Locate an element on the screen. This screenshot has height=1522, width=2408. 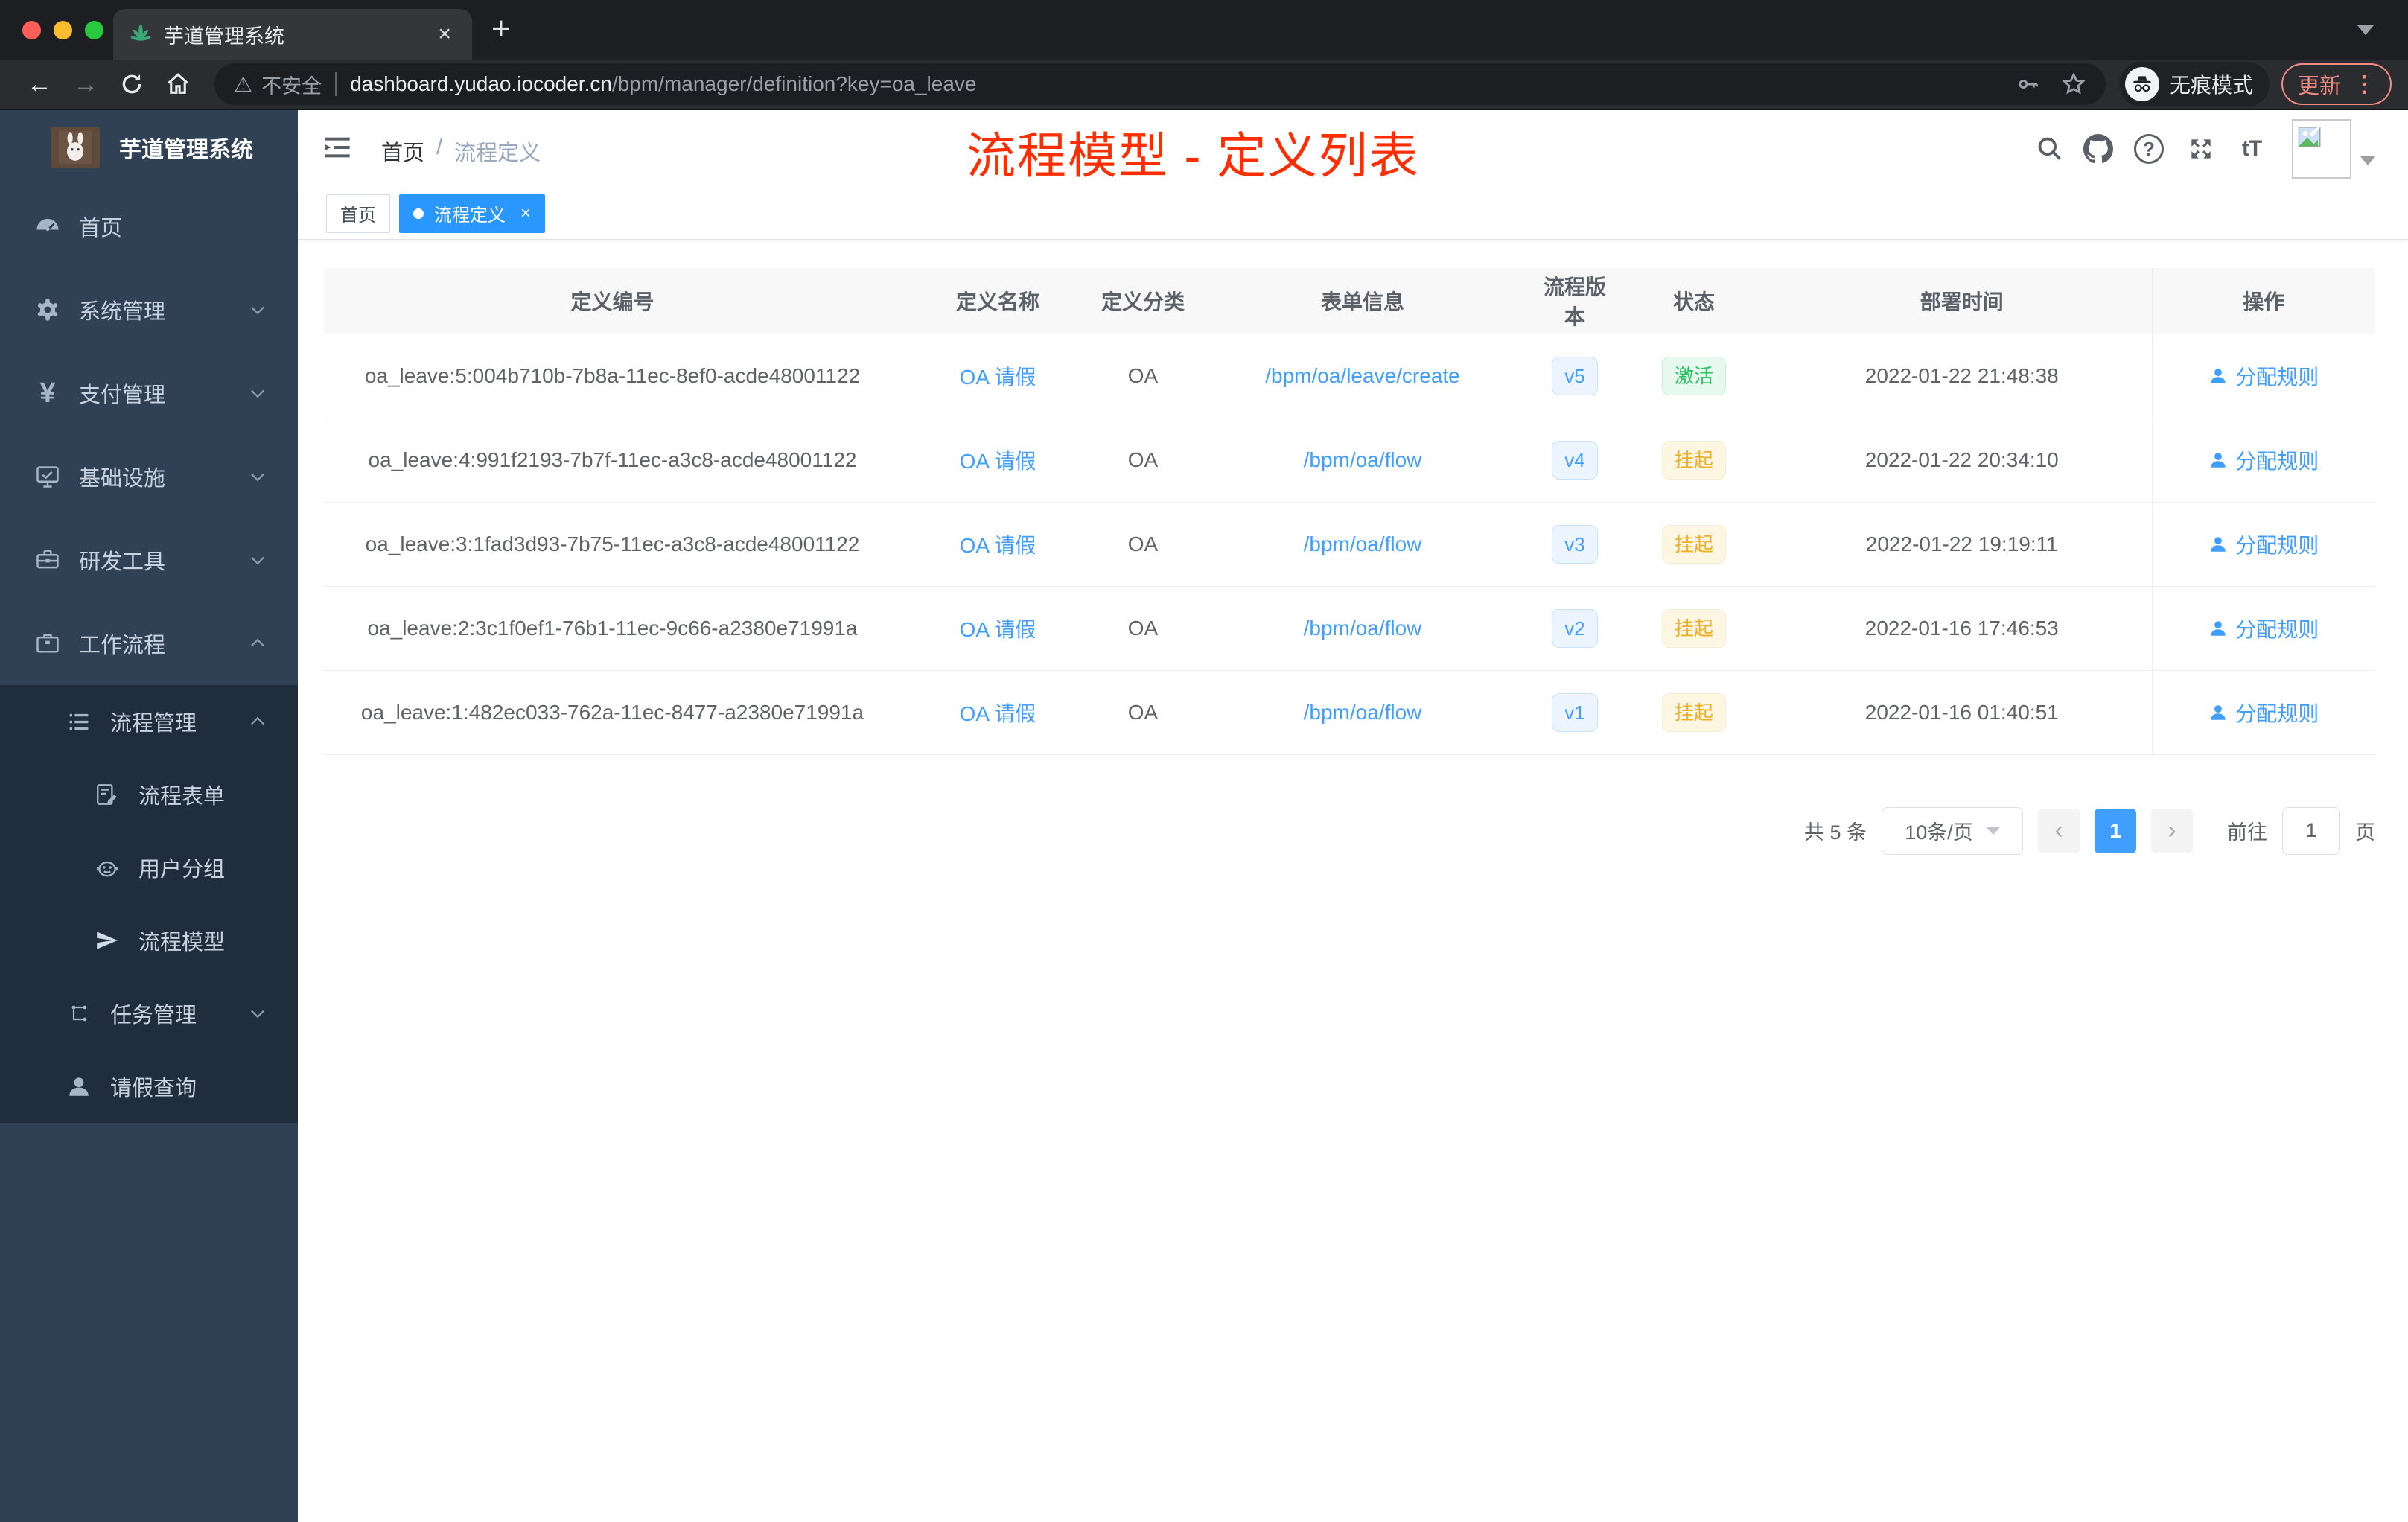
sidebar-item-process-model: 流程模型 is located at coordinates (149, 940).